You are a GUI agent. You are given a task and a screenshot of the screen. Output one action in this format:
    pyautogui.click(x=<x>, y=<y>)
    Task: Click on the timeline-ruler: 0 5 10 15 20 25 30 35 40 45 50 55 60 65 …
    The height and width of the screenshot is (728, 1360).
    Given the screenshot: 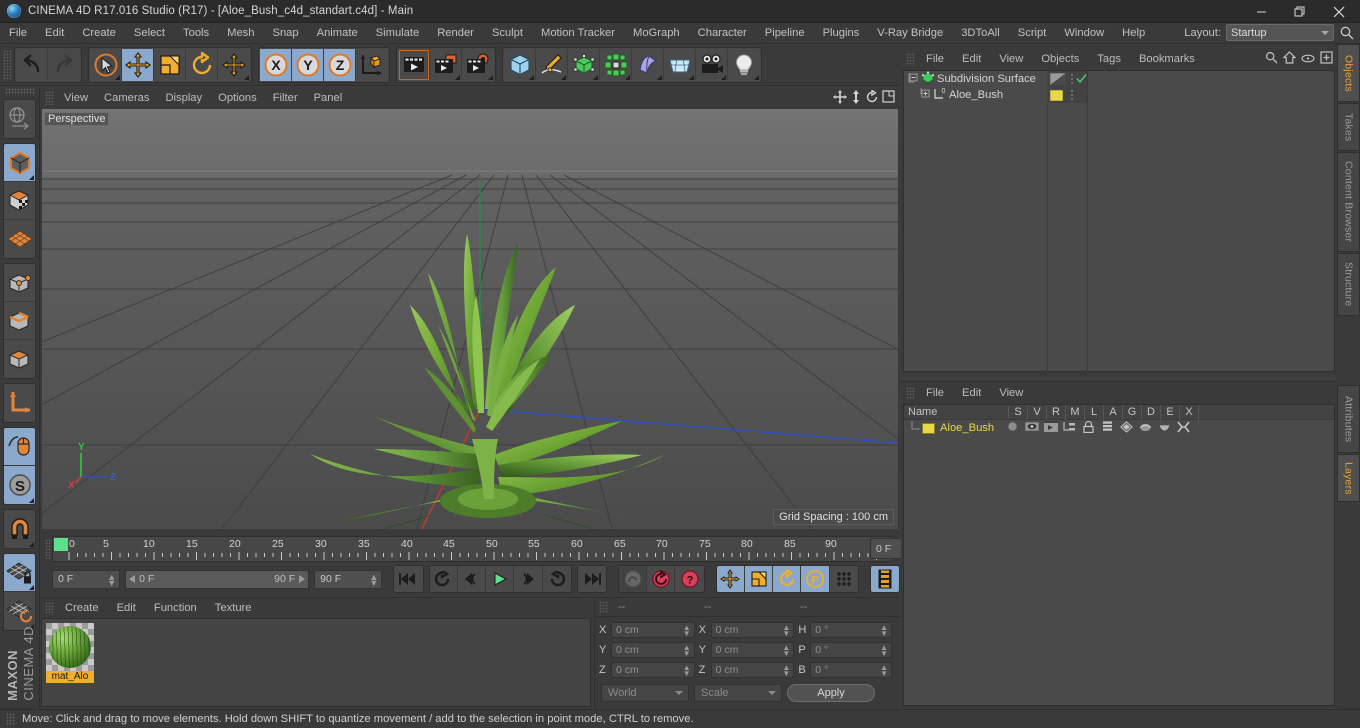 What is the action you would take?
    pyautogui.click(x=472, y=549)
    